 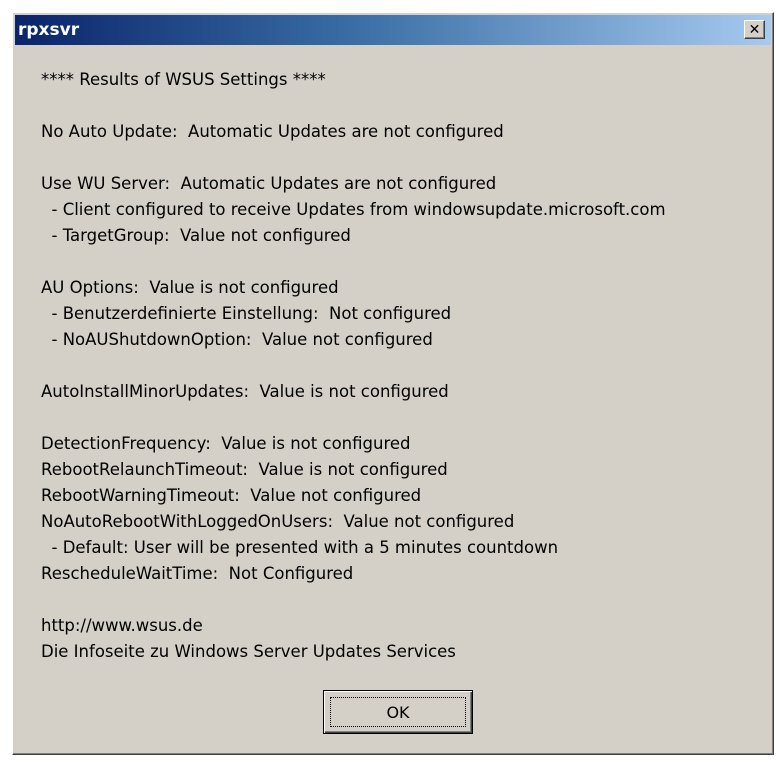 What do you see at coordinates (183, 79) in the screenshot?
I see `message-line: **** Results of WSUS Settings ****` at bounding box center [183, 79].